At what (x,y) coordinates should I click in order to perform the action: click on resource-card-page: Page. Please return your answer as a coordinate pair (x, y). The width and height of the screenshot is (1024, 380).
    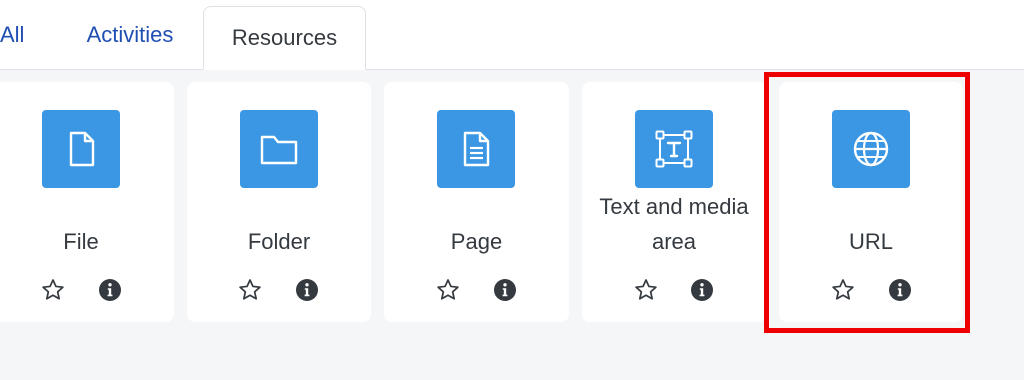
    Looking at the image, I should click on (476, 202).